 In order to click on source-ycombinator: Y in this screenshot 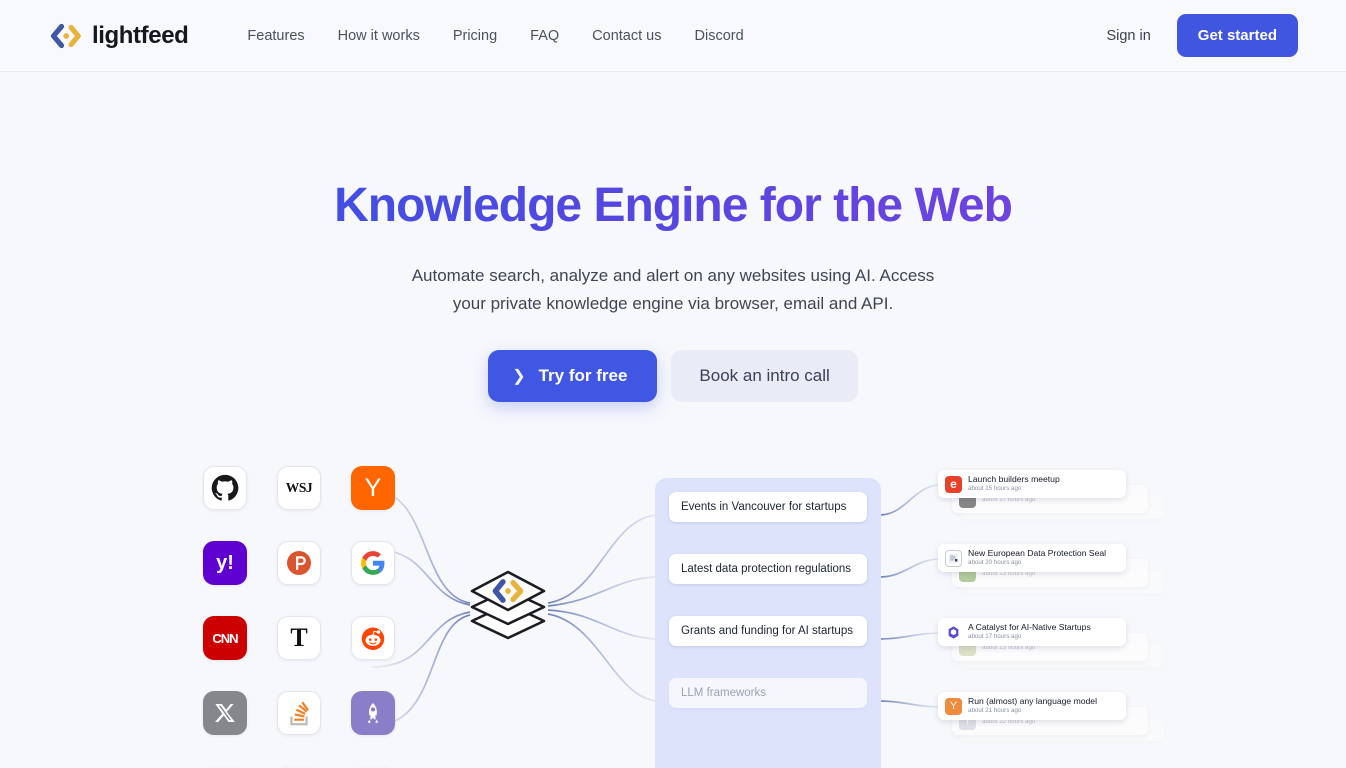, I will do `click(373, 488)`.